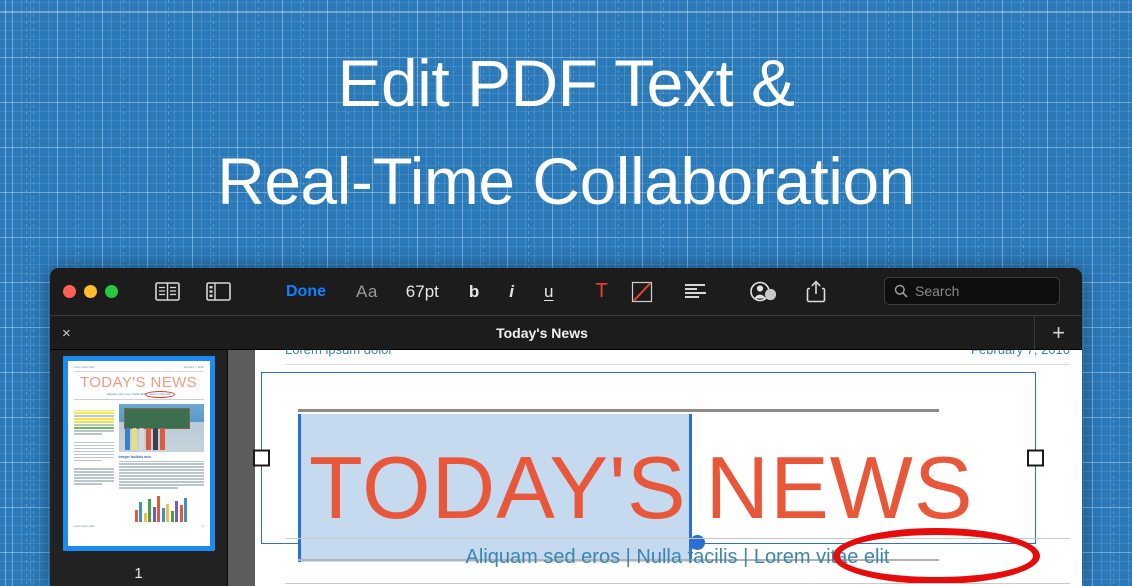  Describe the element at coordinates (1035, 458) in the screenshot. I see `selection-handle-right` at that location.